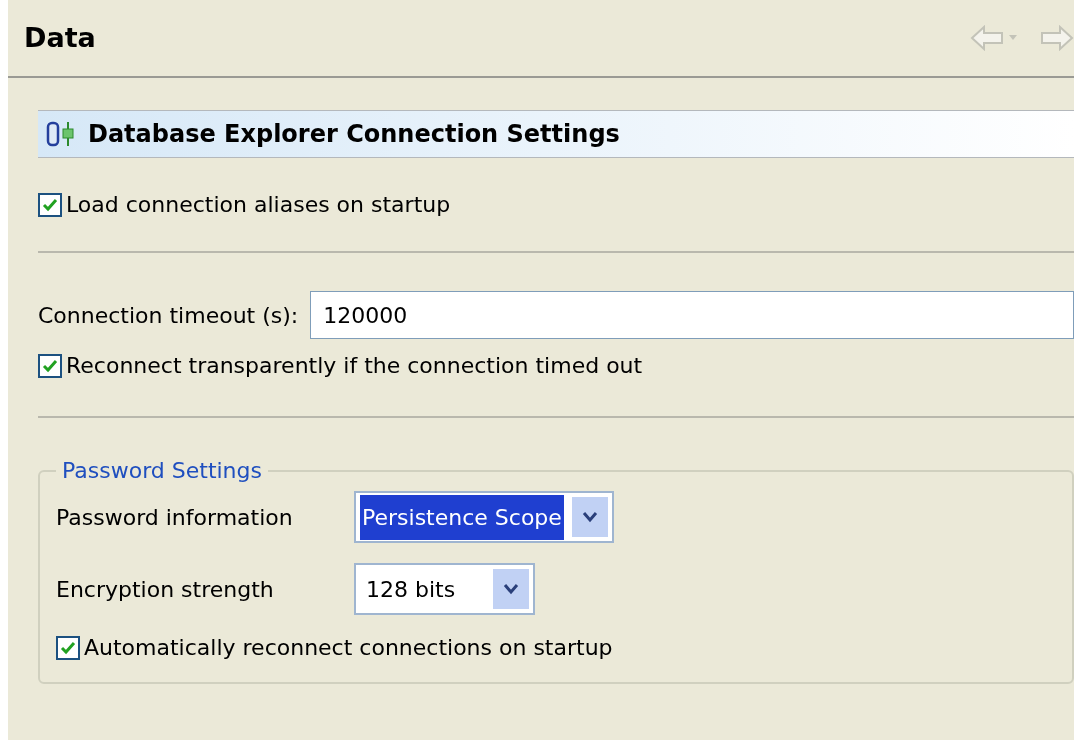  I want to click on checkbox-label: Automatically reconnect connections on startup, so click(348, 648).